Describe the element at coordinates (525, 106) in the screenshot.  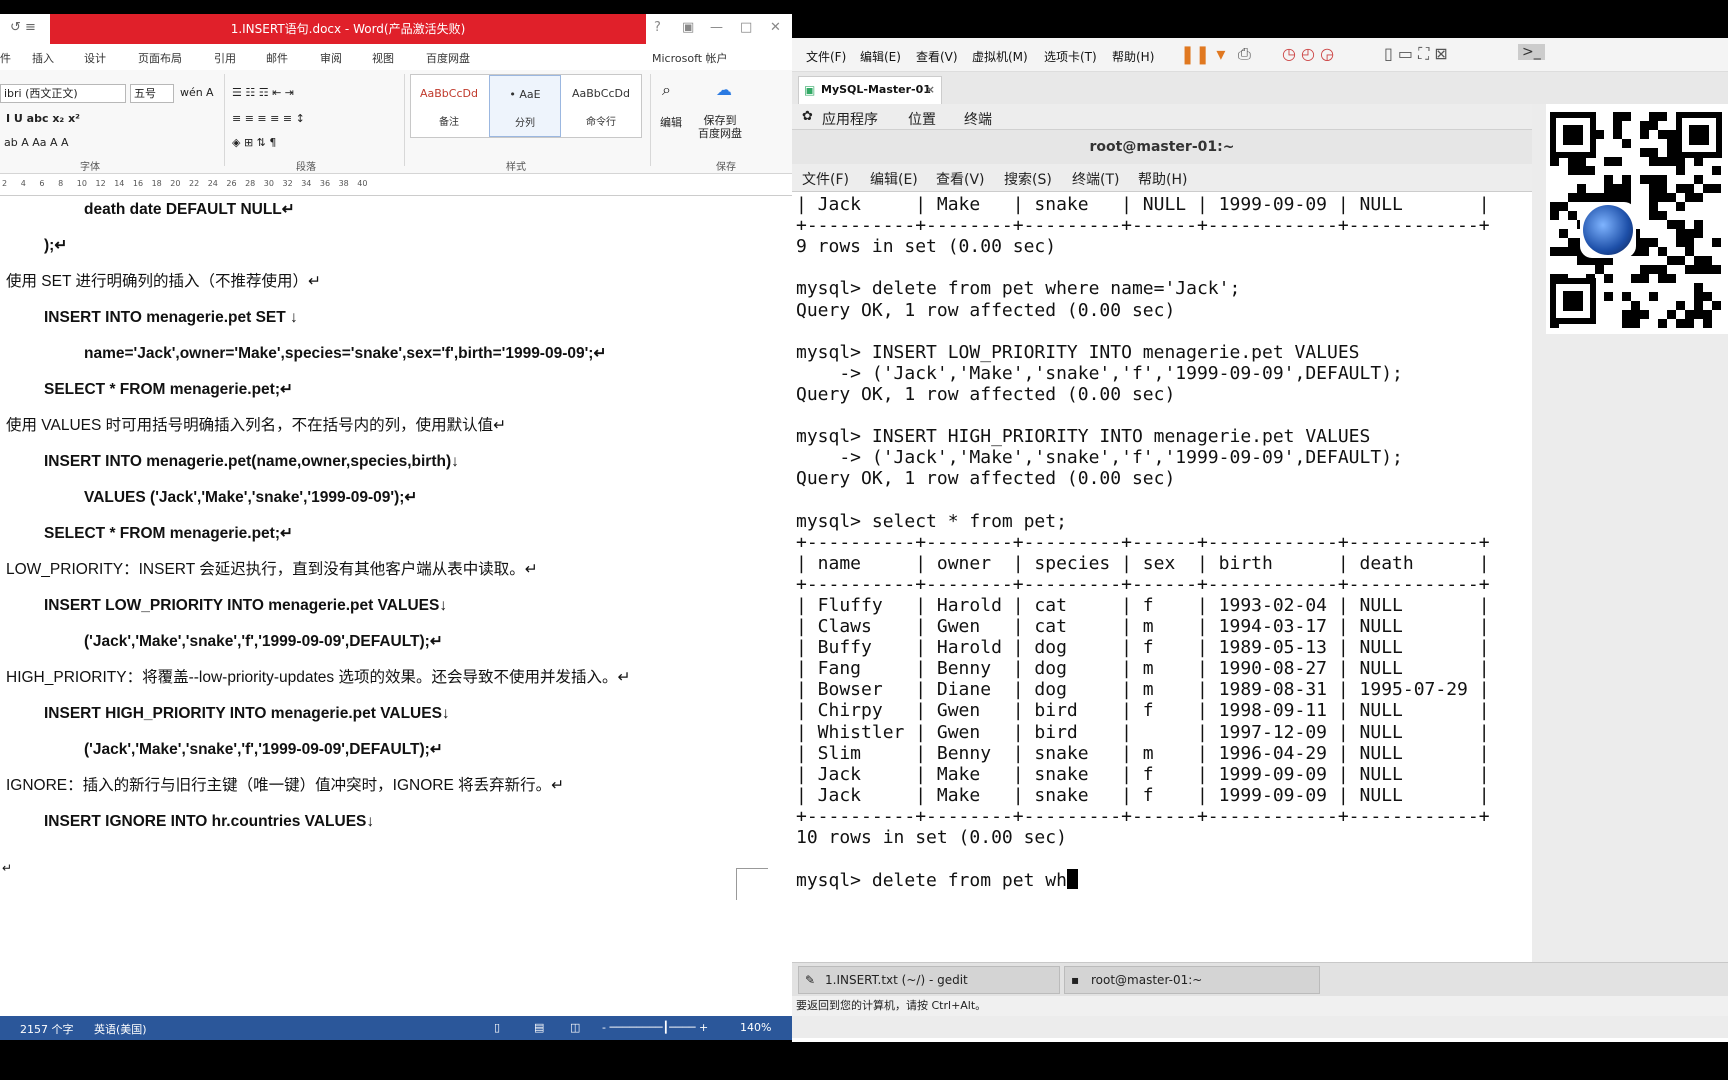
I see `style-column: • AaE 分列` at that location.